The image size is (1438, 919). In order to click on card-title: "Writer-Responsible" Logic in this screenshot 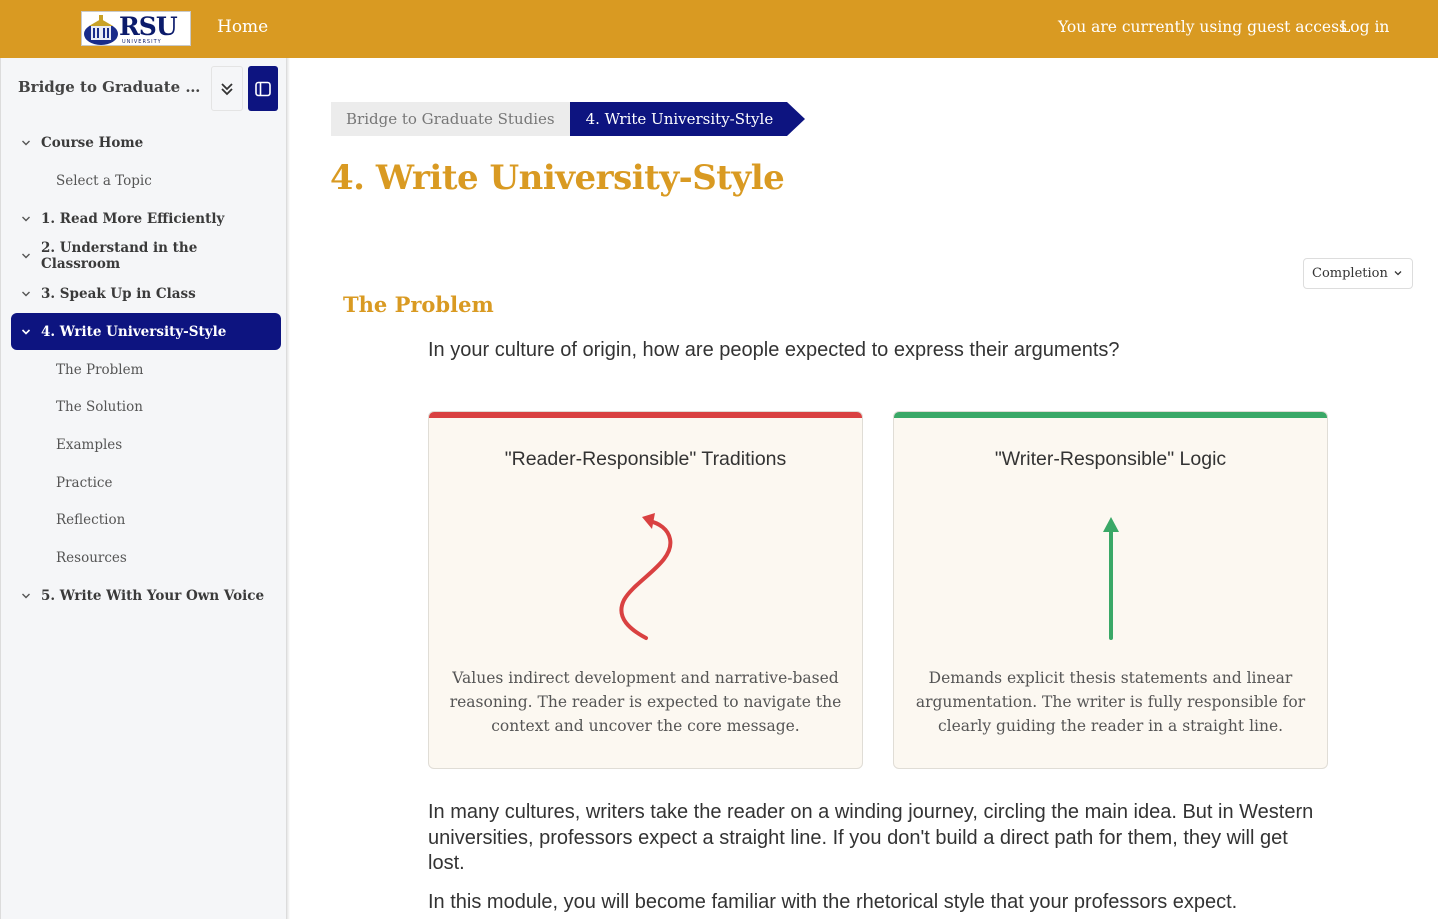, I will do `click(1110, 459)`.